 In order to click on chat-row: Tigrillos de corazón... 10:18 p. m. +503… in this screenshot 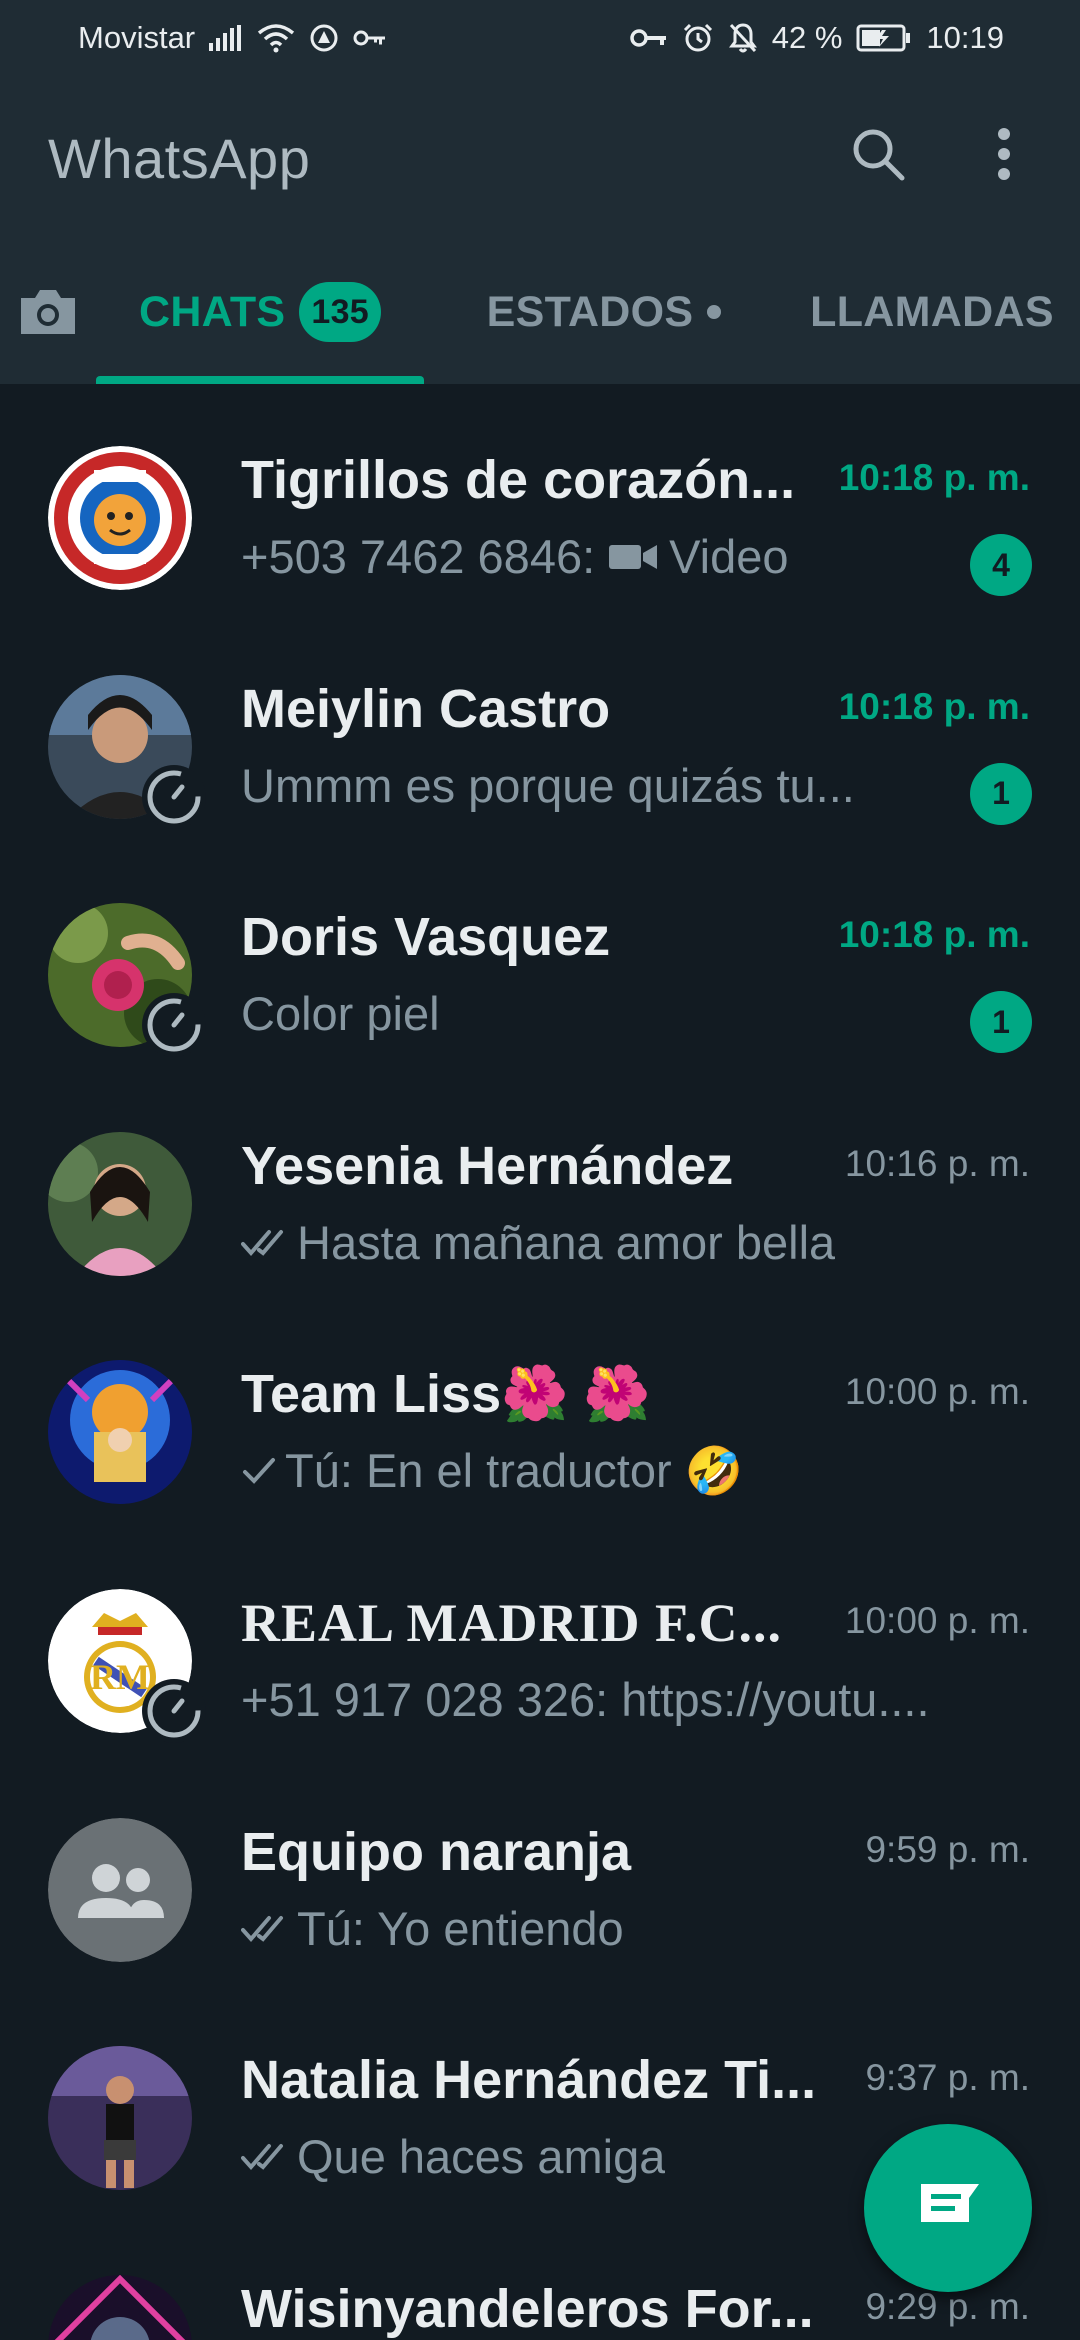, I will do `click(540, 498)`.